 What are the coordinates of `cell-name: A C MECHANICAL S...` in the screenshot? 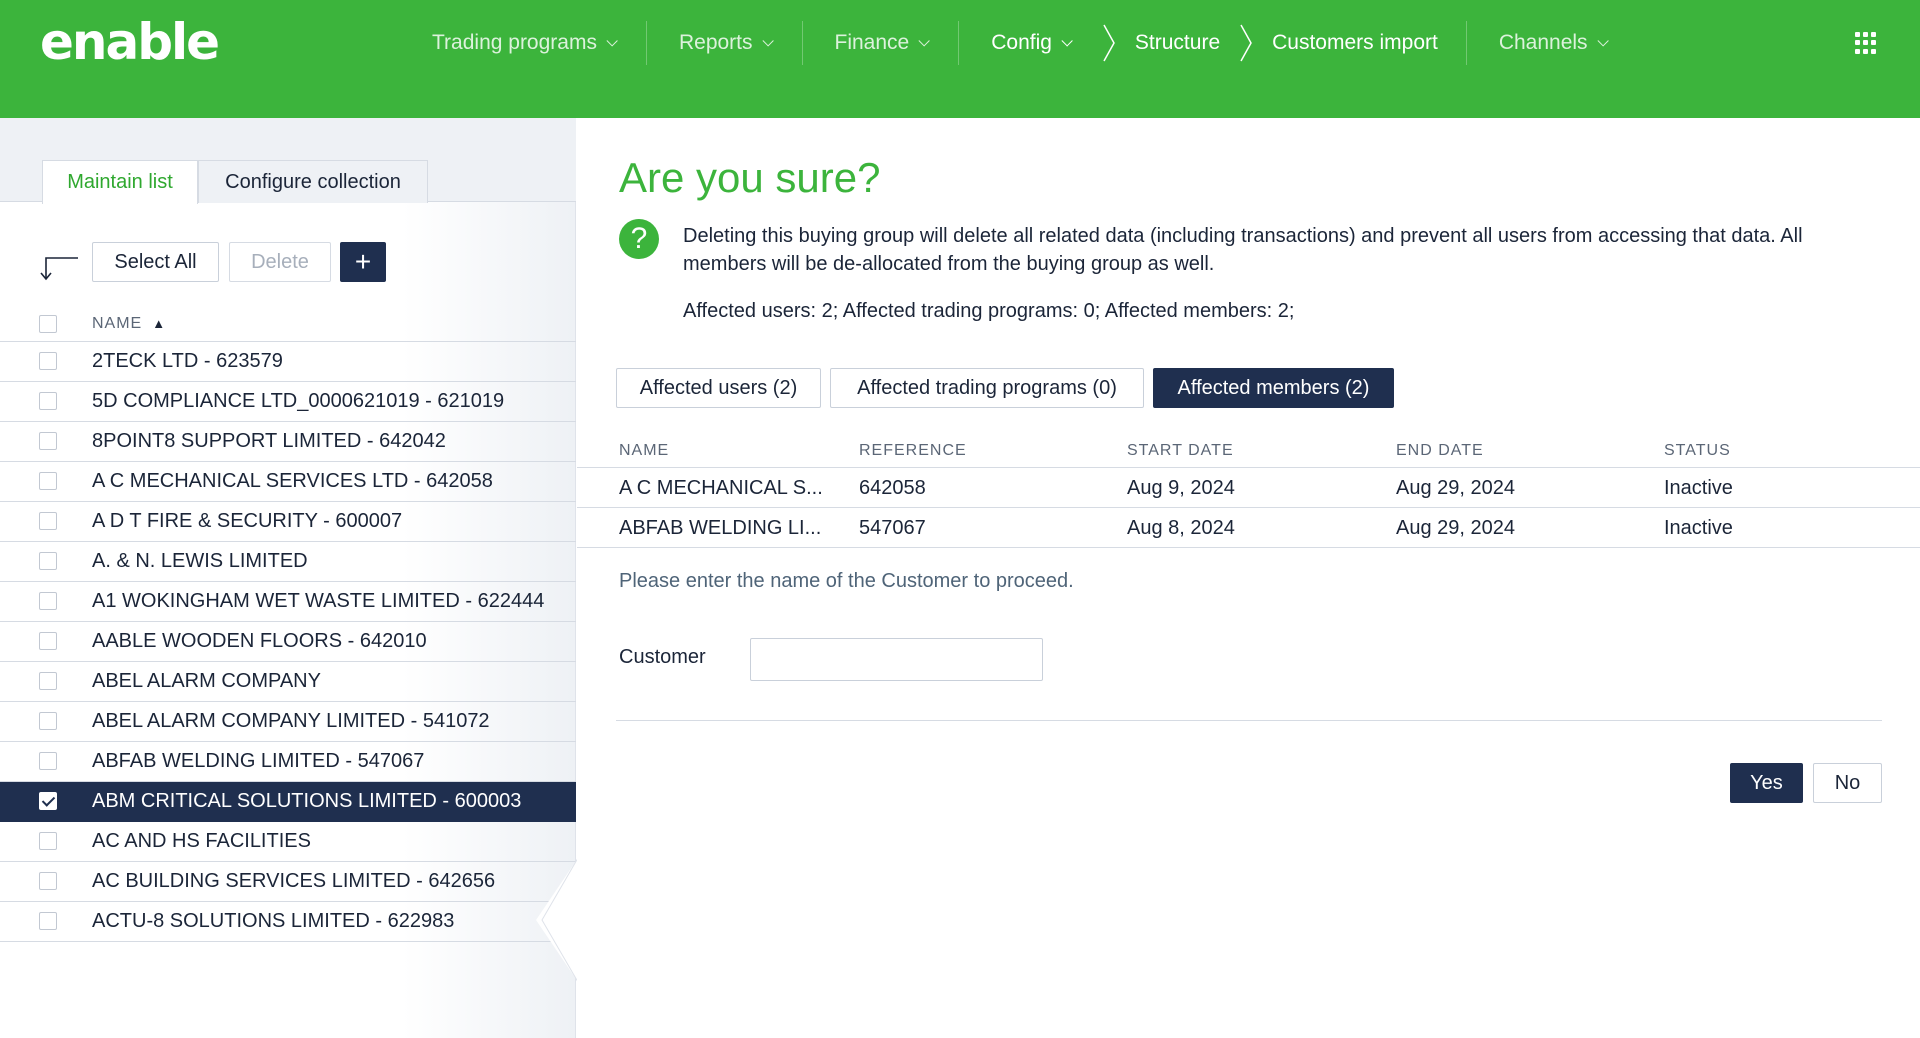 It's located at (721, 488).